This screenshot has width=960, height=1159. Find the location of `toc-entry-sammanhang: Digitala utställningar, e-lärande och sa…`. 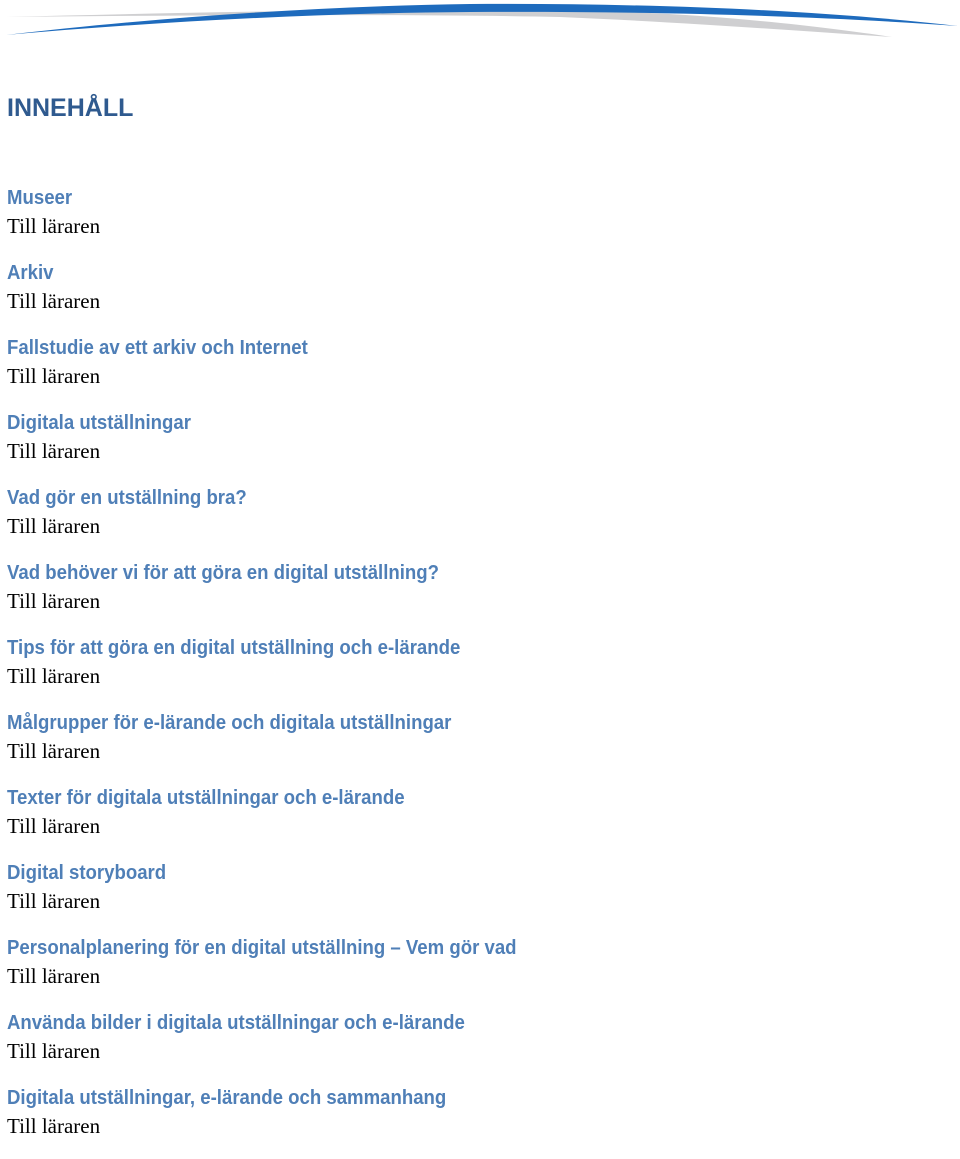

toc-entry-sammanhang: Digitala utställningar, e-lärande och sa… is located at coordinates (281, 1121).